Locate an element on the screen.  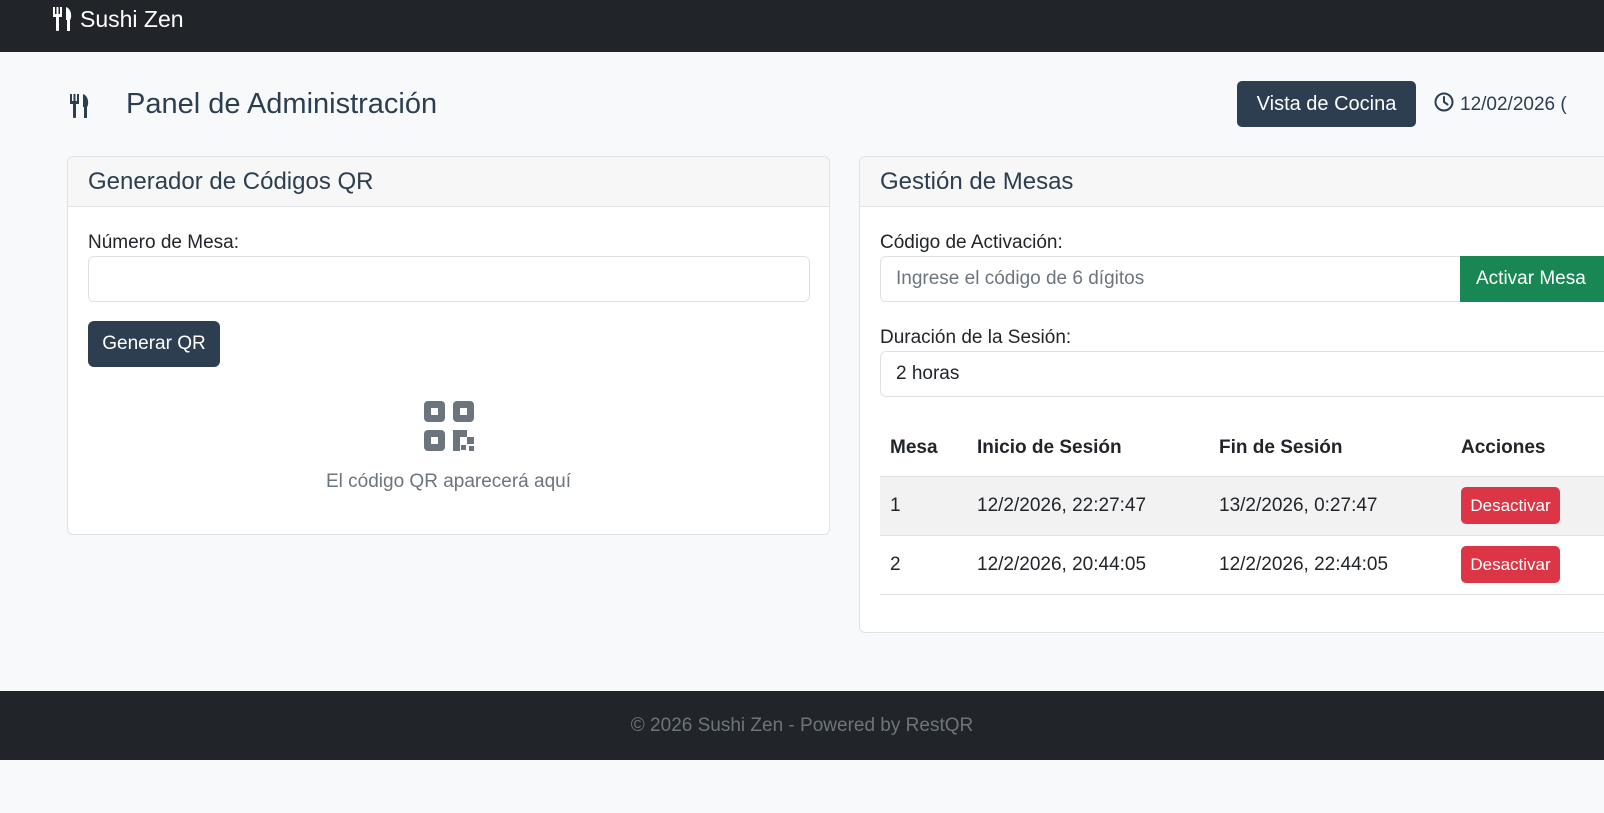
footer: © 2026 Sushi Zen - Powered by RestQR is located at coordinates (802, 725).